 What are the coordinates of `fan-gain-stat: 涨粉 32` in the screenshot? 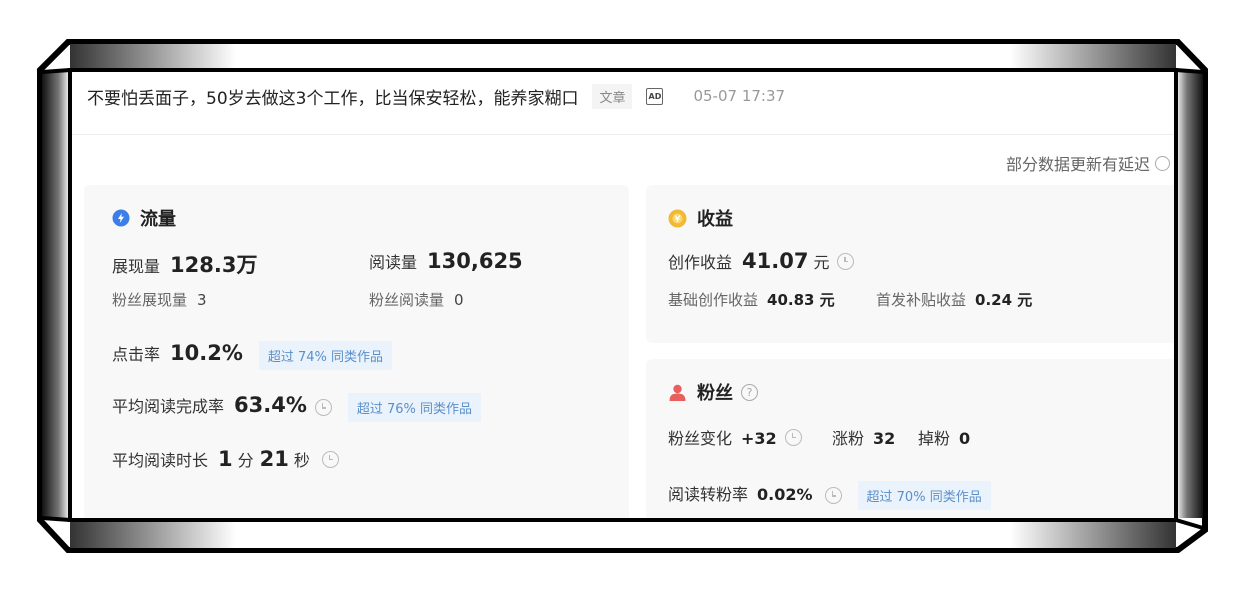 It's located at (863, 437).